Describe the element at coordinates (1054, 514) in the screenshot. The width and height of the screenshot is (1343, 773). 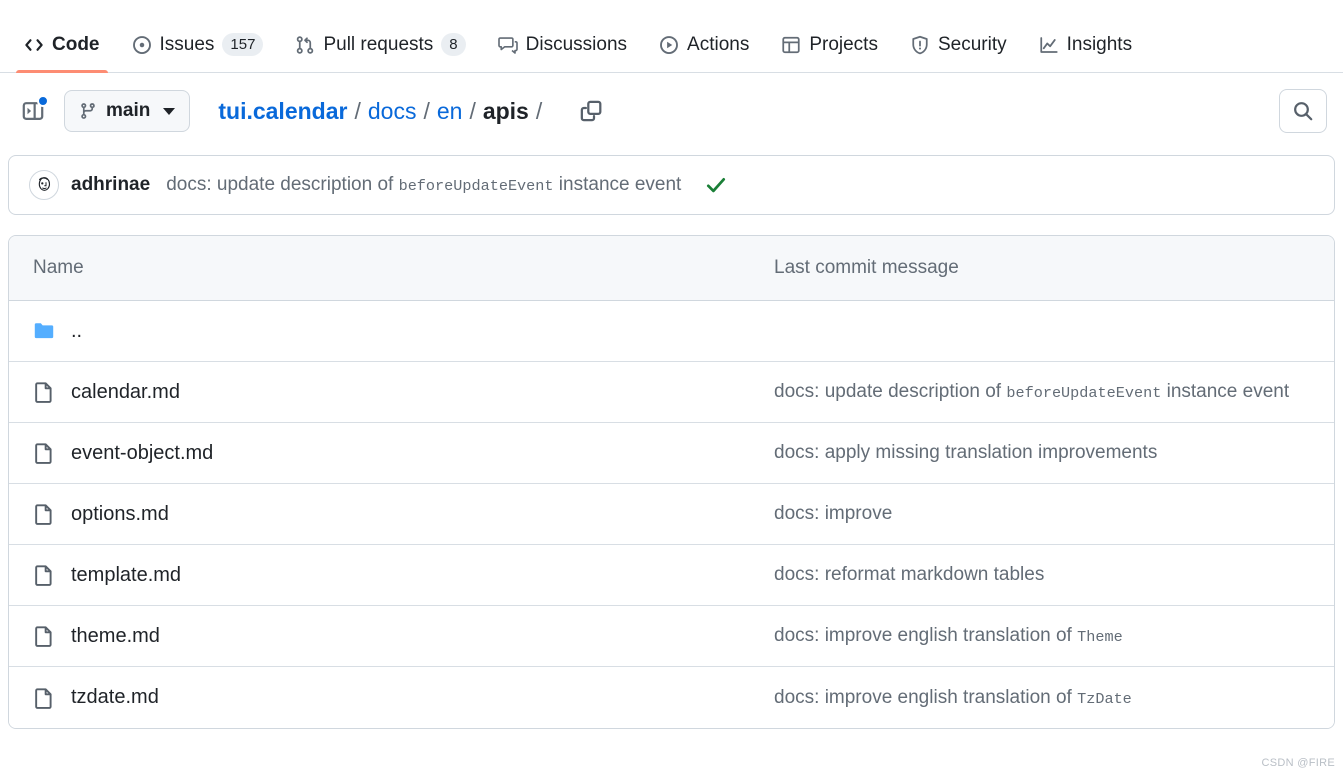
I see `commit-message-cell: docs: improve` at that location.